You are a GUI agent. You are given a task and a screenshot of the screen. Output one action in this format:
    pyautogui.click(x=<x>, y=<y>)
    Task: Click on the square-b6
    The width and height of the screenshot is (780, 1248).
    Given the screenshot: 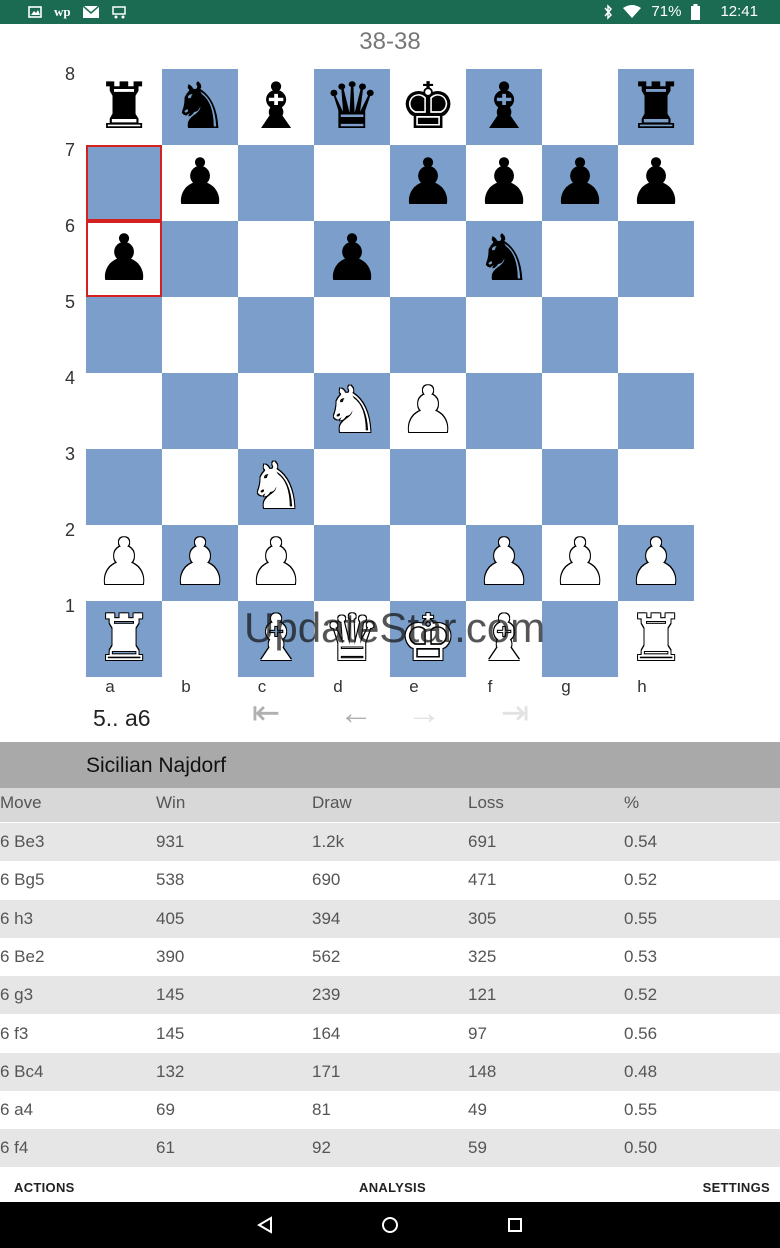 What is the action you would take?
    pyautogui.click(x=200, y=259)
    